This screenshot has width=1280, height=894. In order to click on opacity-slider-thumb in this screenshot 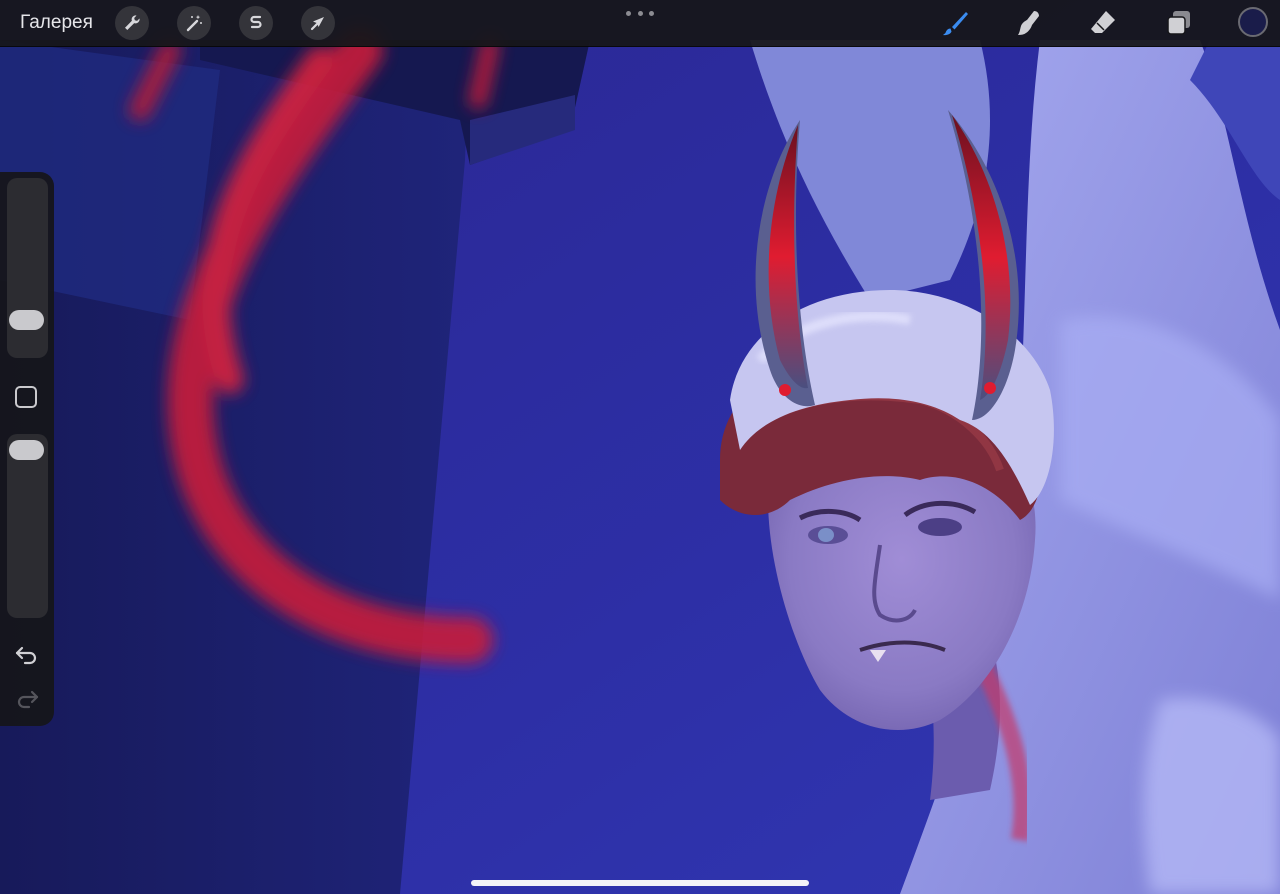, I will do `click(26, 450)`.